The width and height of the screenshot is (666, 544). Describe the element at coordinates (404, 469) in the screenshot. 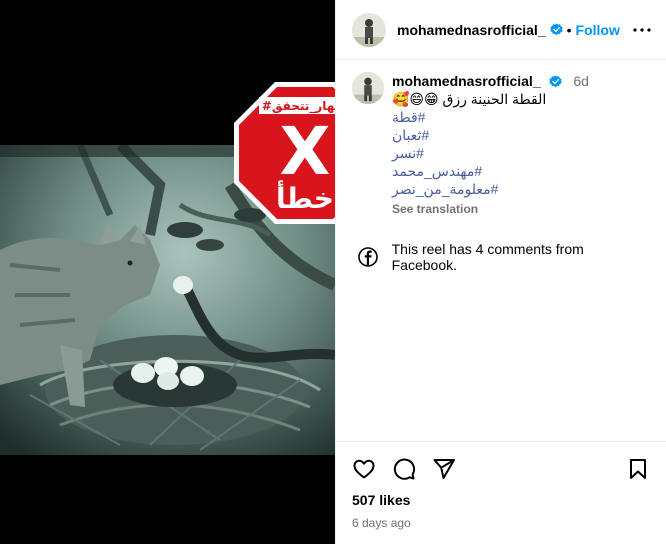

I see `comment-bubble-icon` at that location.